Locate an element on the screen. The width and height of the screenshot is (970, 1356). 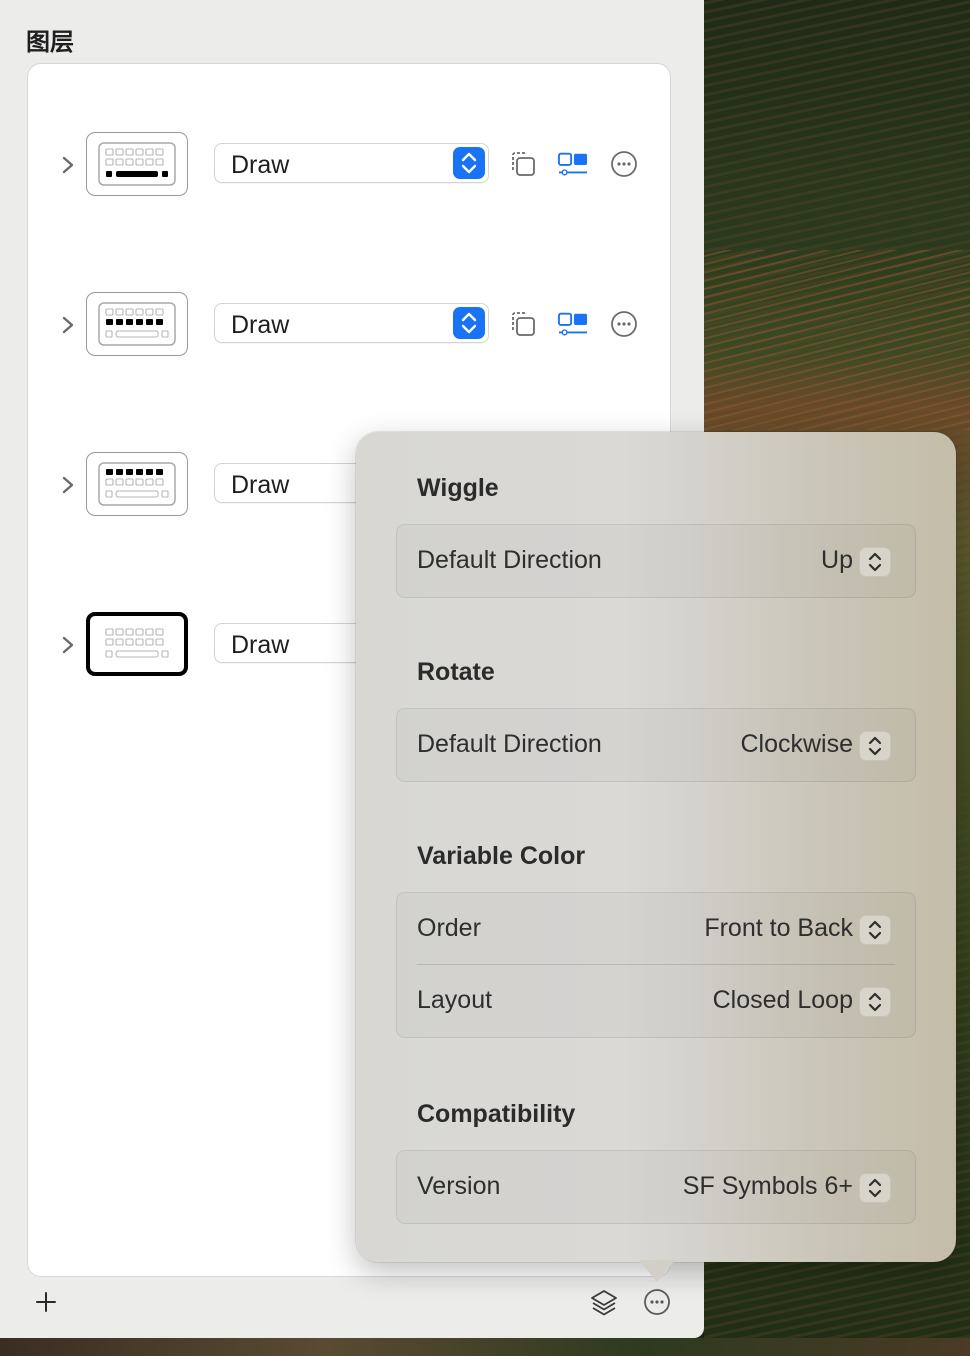
layout-value: Closed Loop is located at coordinates (783, 1000).